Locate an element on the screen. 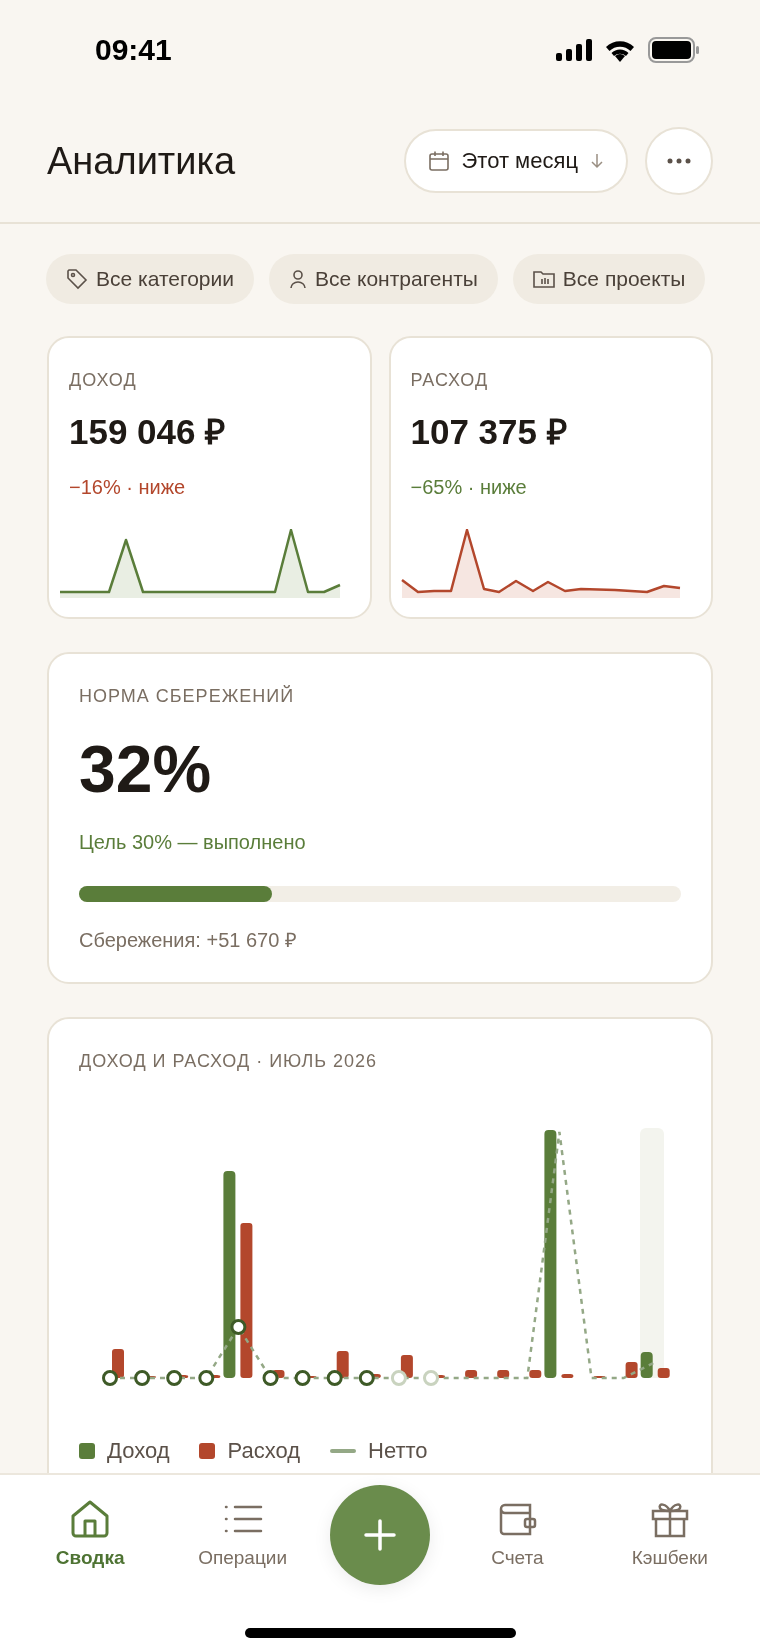  folder-icon is located at coordinates (543, 279).